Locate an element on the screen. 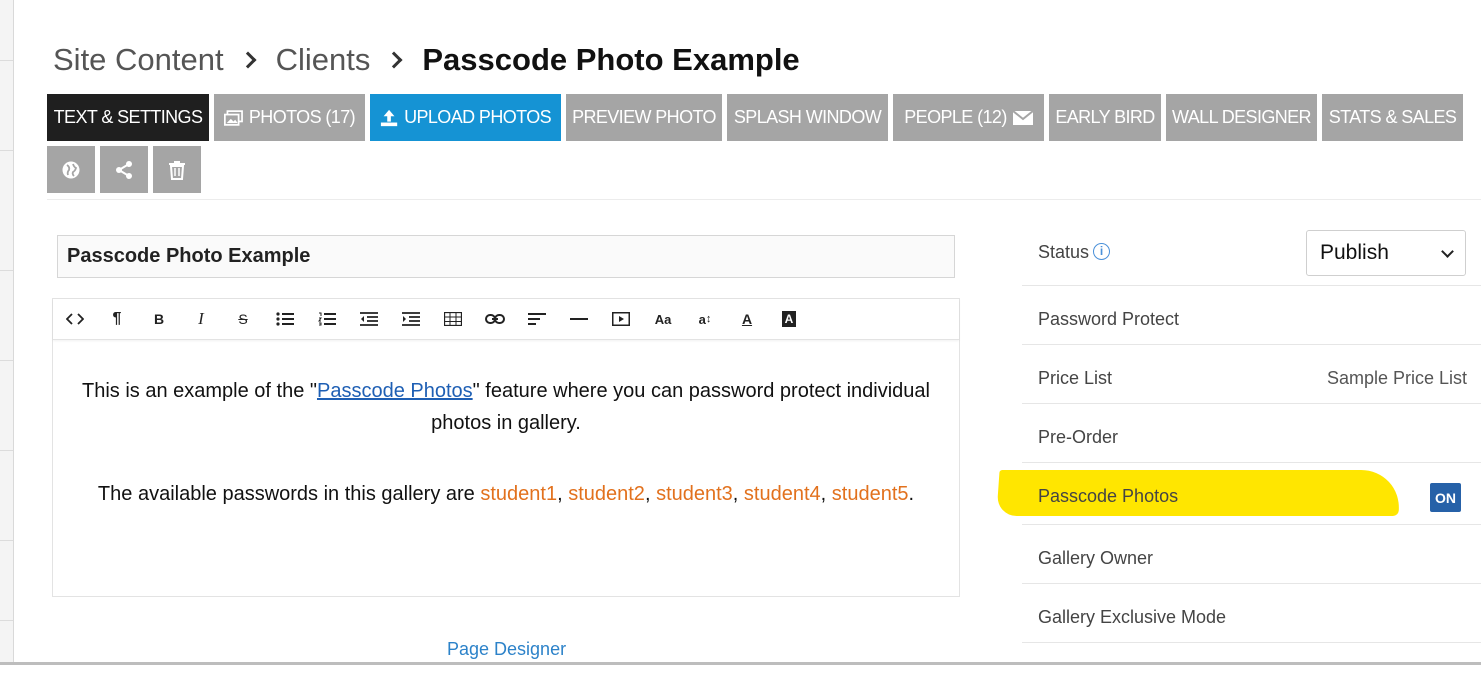 This screenshot has width=1481, height=675. gallery-exclusive-mode-label: Gallery Exclusive Mode is located at coordinates (1132, 617).